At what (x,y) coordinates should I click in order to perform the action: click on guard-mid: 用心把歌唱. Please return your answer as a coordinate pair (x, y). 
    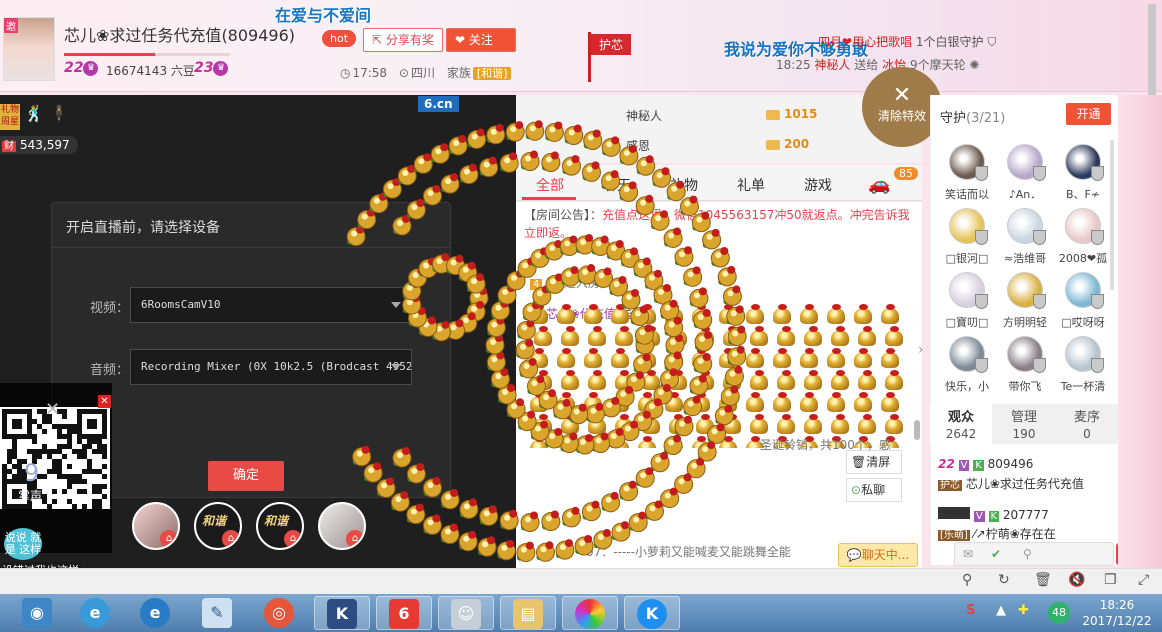
    Looking at the image, I should click on (882, 42).